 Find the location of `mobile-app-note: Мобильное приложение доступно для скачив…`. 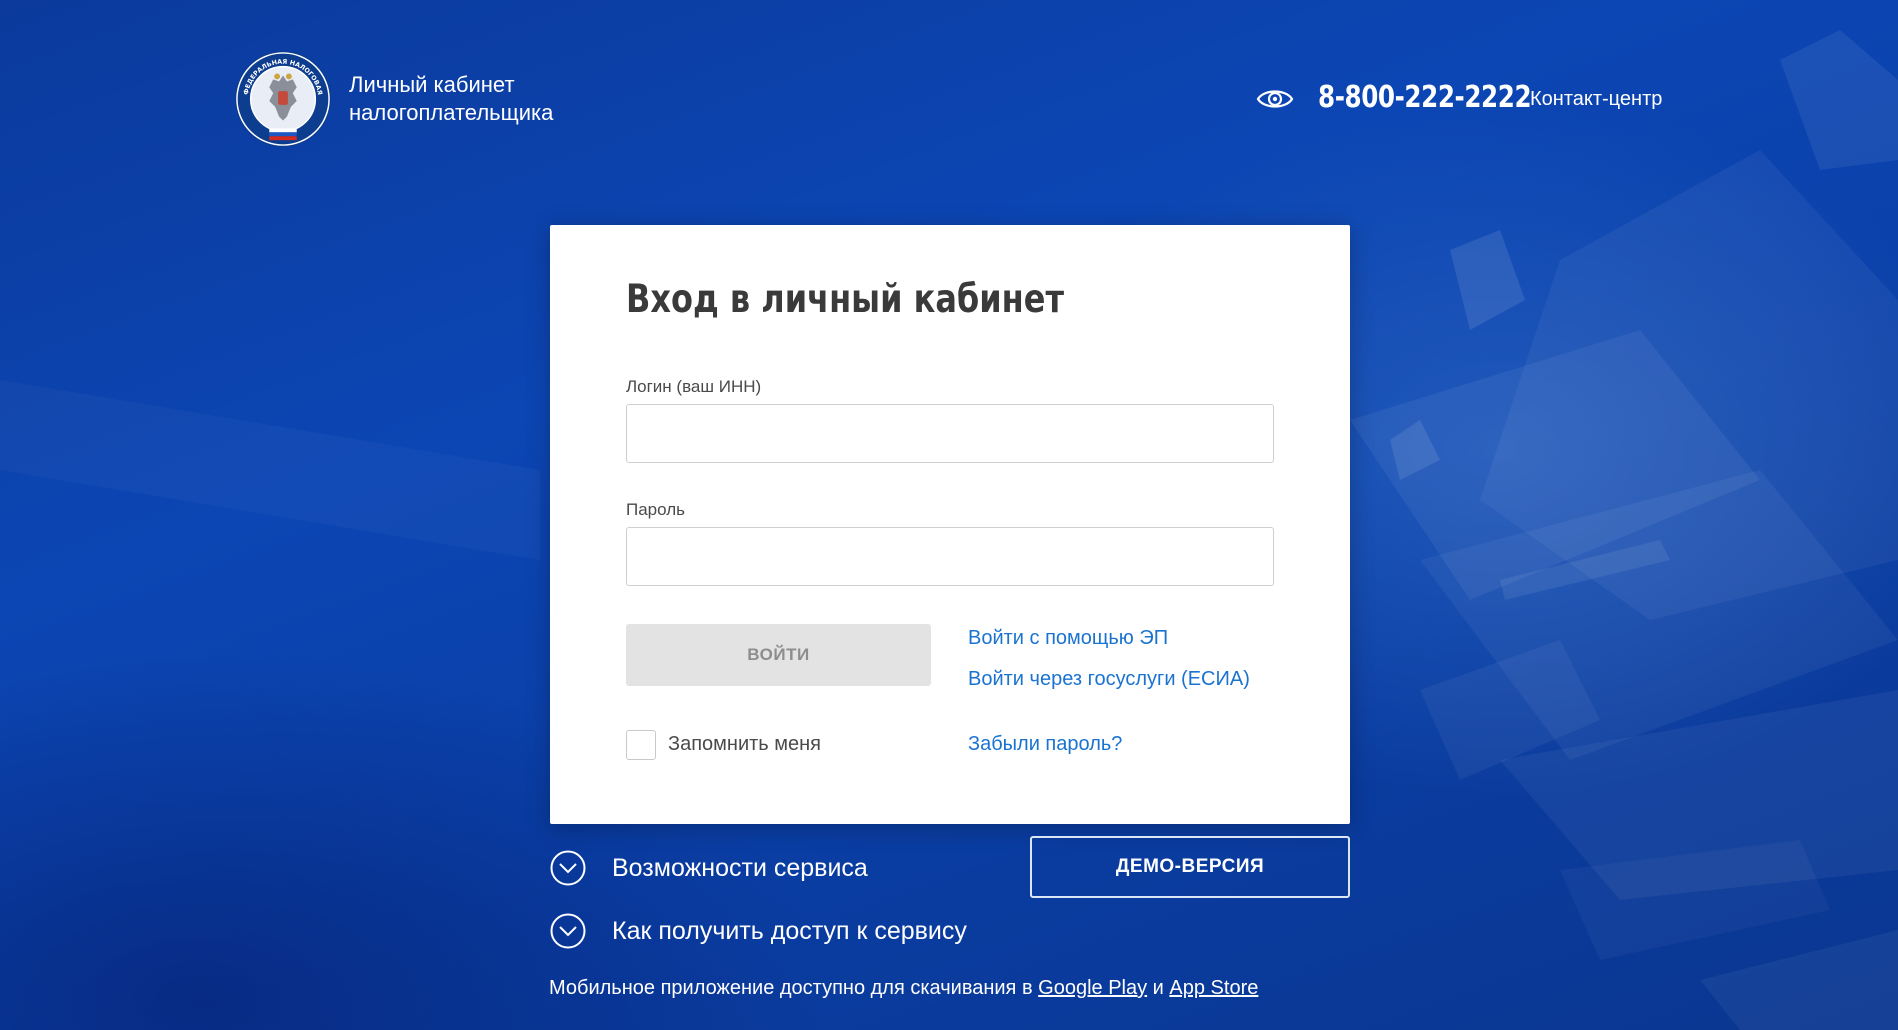

mobile-app-note: Мобильное приложение доступно для скачив… is located at coordinates (903, 988).